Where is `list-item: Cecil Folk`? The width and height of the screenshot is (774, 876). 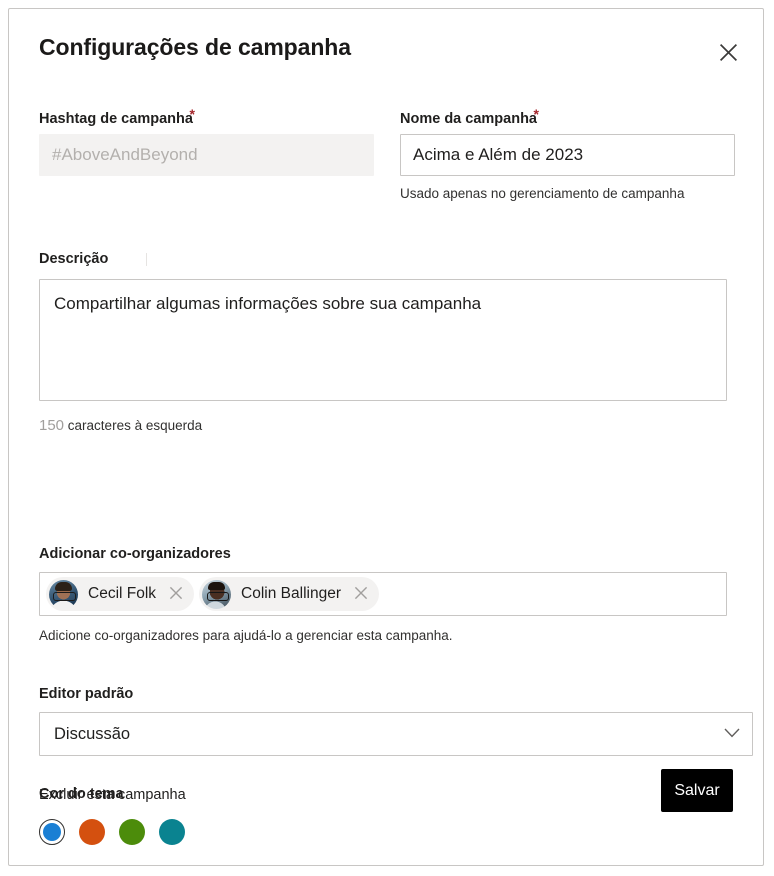
list-item: Cecil Folk is located at coordinates (120, 594).